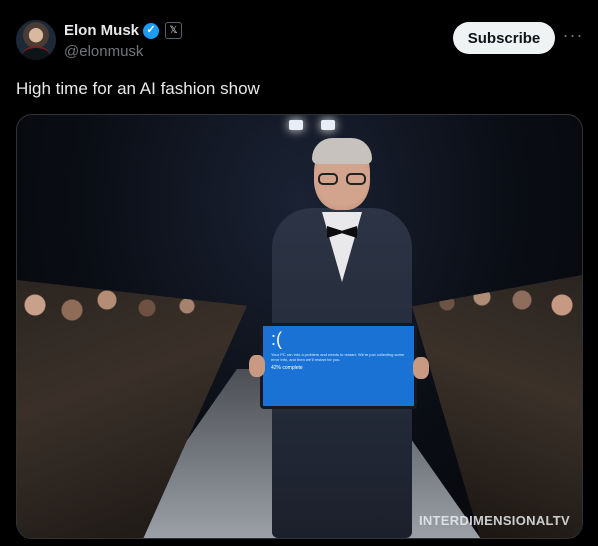 Image resolution: width=598 pixels, height=546 pixels. What do you see at coordinates (494, 520) in the screenshot?
I see `watermark: INTERDIMENSIONALTV` at bounding box center [494, 520].